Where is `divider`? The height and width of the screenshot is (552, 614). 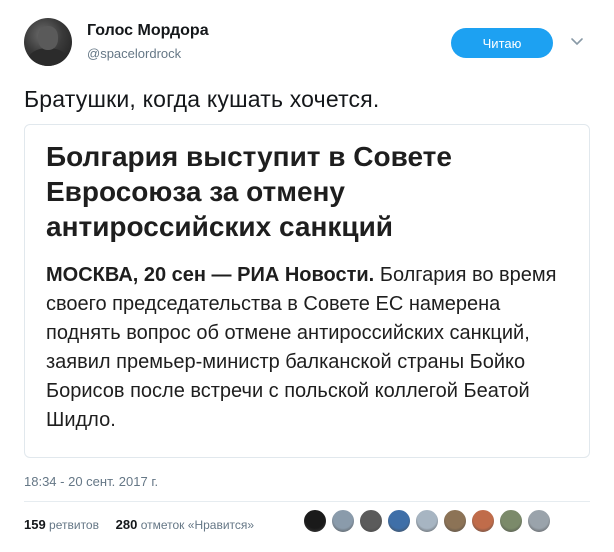
divider is located at coordinates (307, 501).